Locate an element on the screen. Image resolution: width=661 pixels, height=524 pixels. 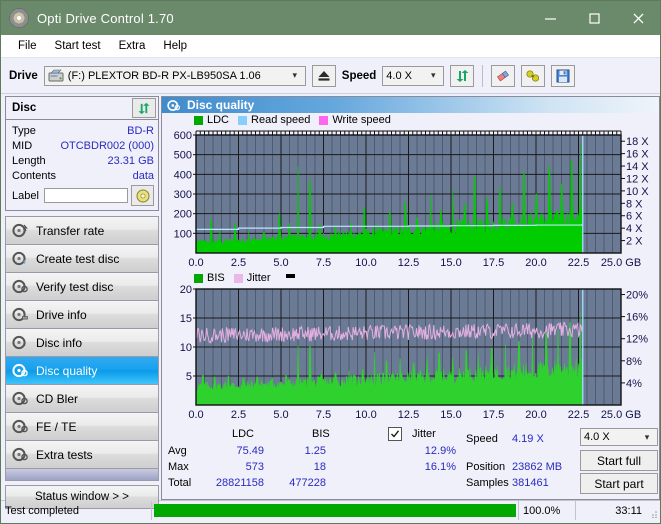
window-buttons is located at coordinates (594, 18).